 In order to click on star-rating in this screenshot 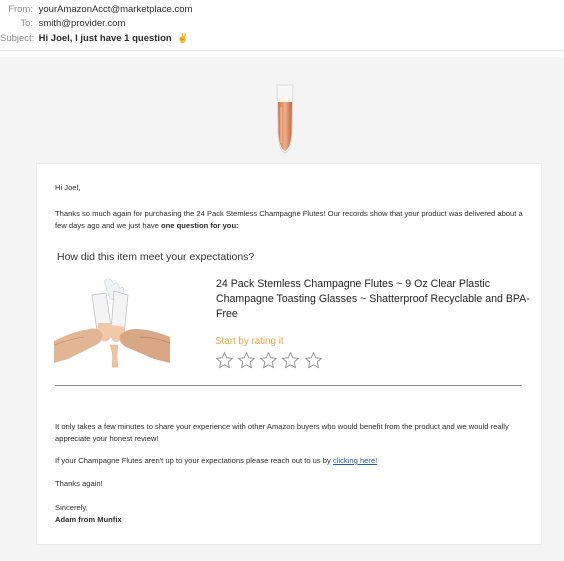, I will do `click(269, 361)`.